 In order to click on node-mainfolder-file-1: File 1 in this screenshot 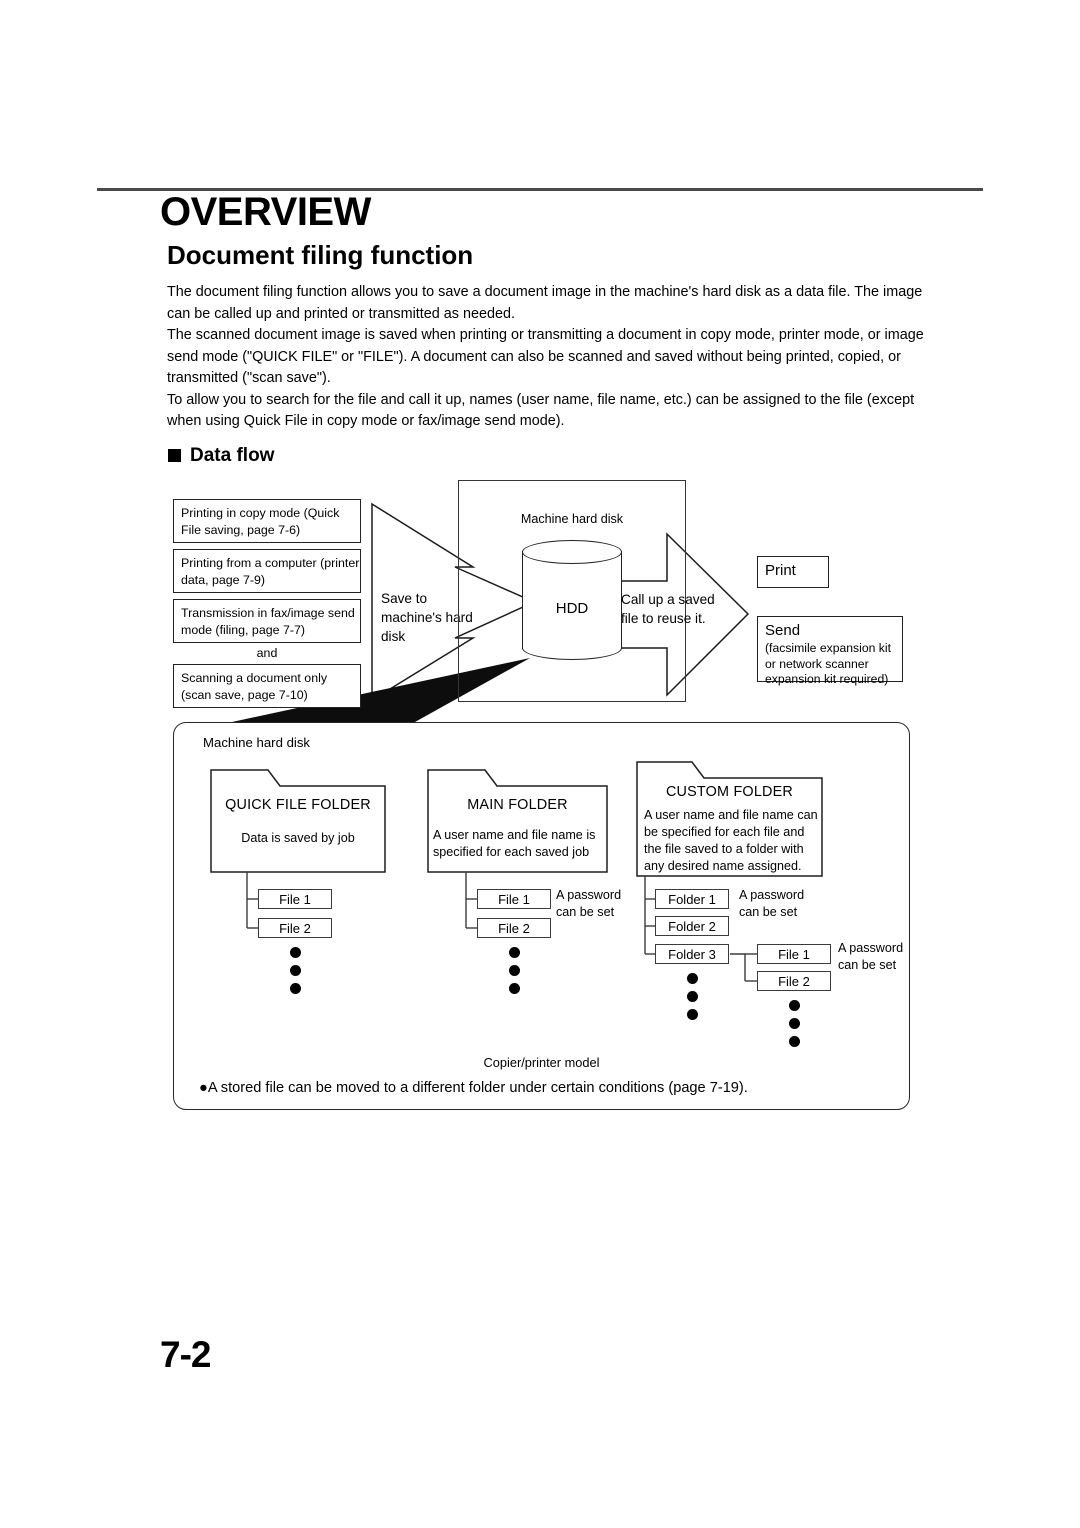, I will do `click(514, 899)`.